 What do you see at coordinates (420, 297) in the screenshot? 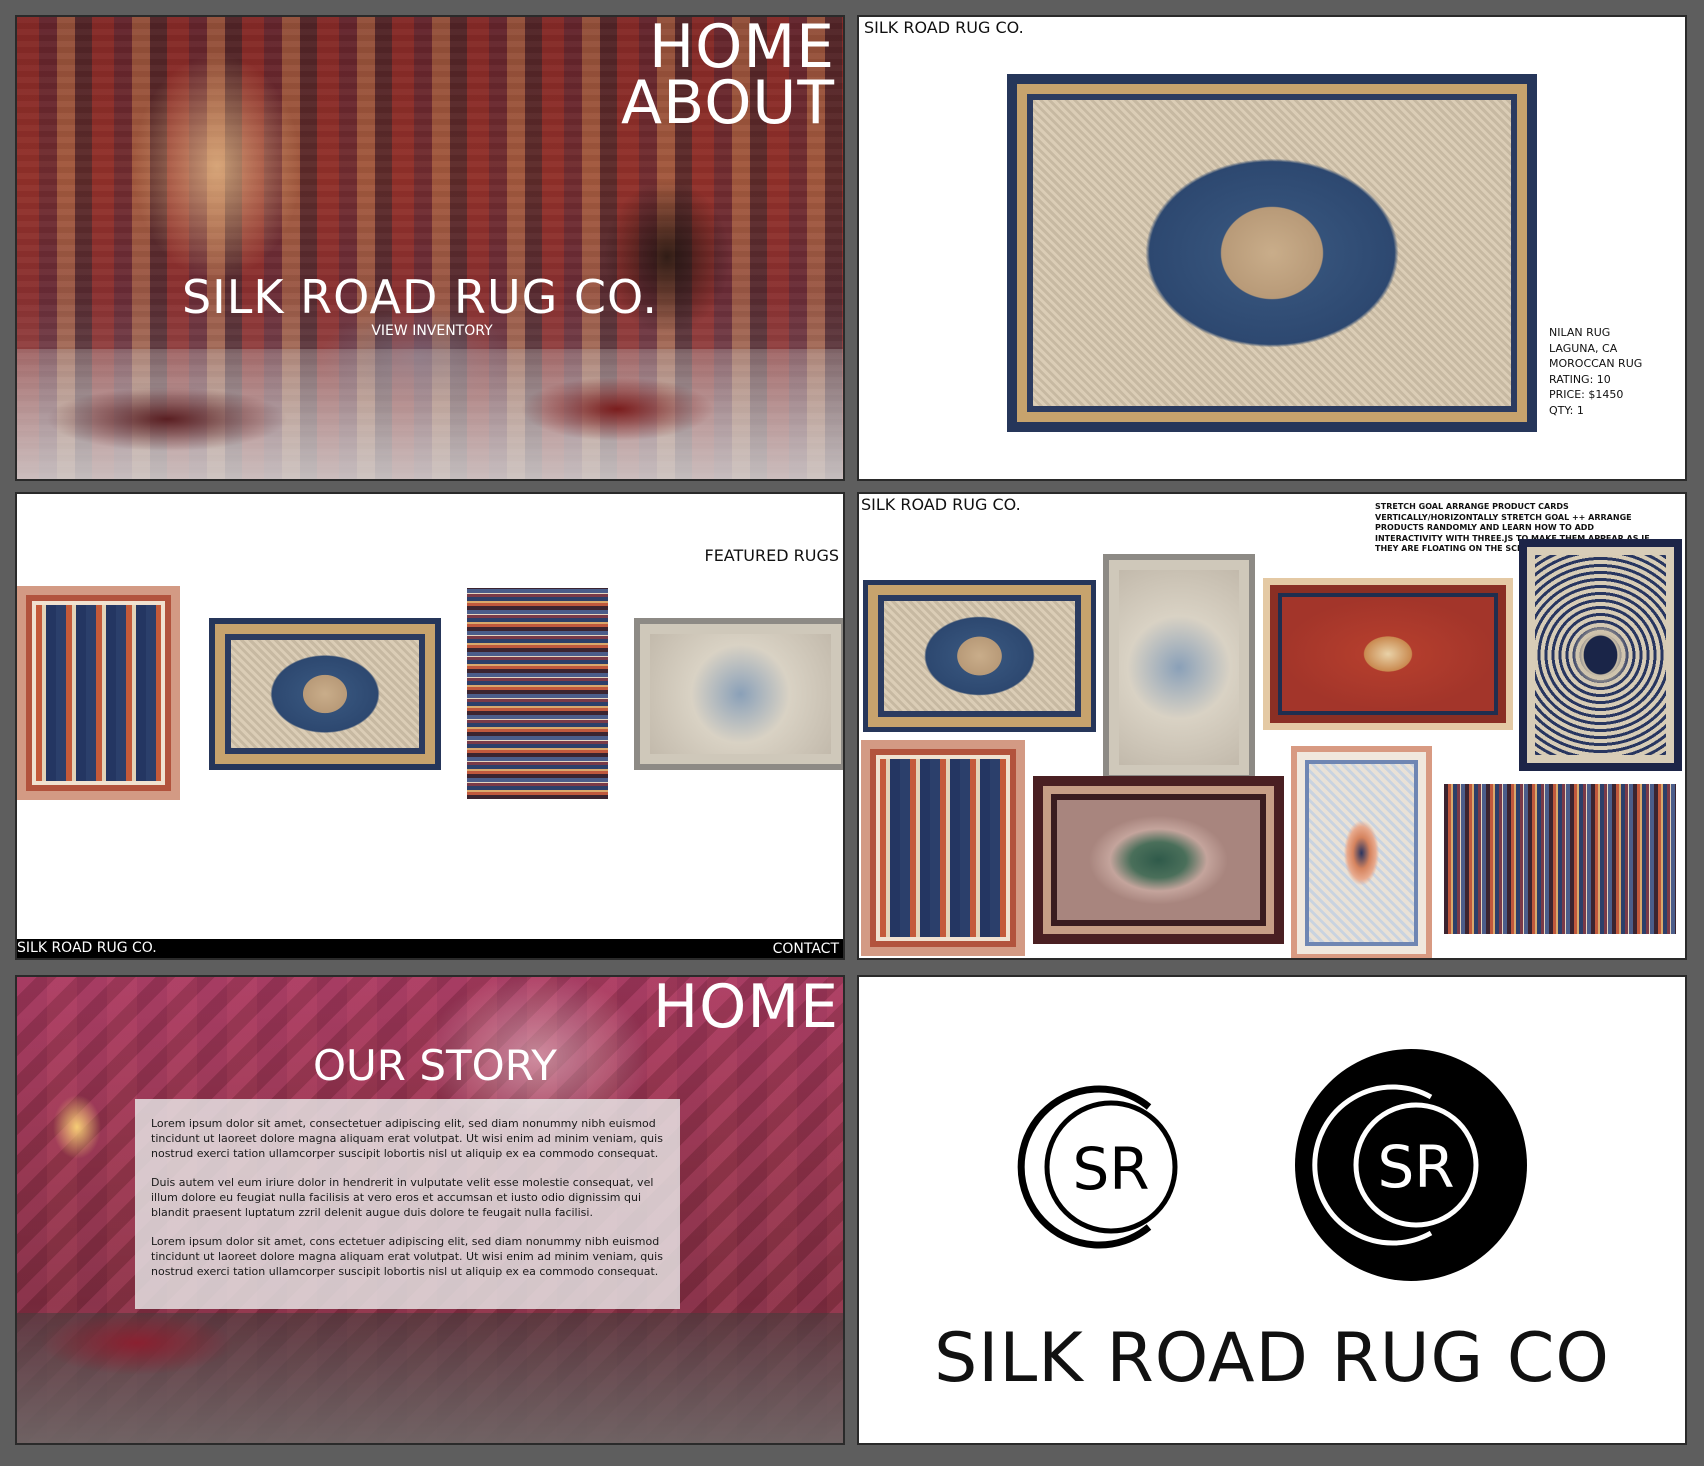
I see `hero-title: SILK ROAD RUG CO.` at bounding box center [420, 297].